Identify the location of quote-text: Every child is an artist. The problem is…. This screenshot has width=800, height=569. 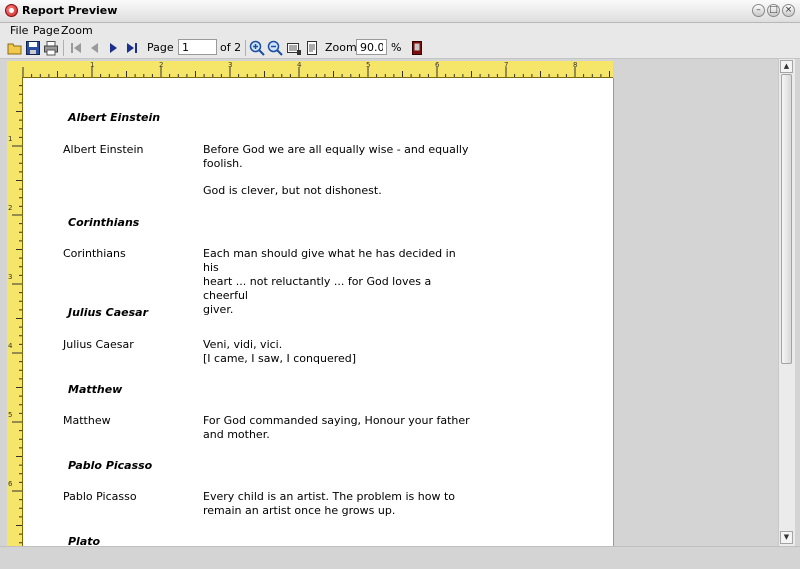
(329, 503).